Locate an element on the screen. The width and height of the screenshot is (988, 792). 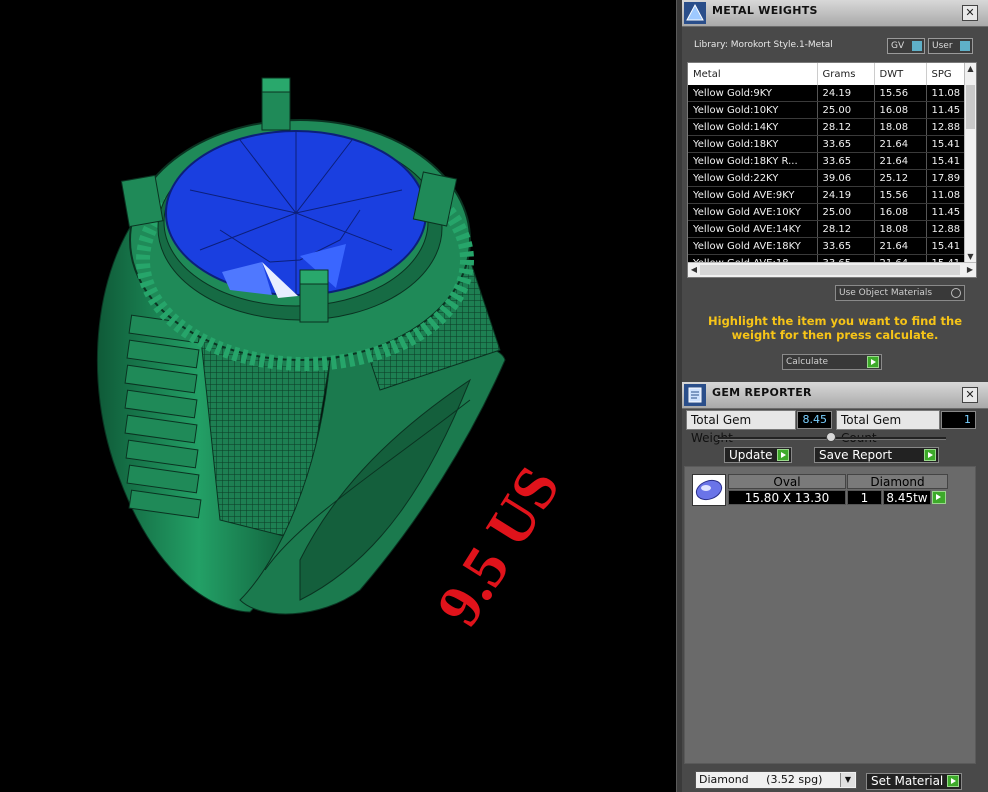
total-gem-weight-value: 8.45 is located at coordinates (814, 420).